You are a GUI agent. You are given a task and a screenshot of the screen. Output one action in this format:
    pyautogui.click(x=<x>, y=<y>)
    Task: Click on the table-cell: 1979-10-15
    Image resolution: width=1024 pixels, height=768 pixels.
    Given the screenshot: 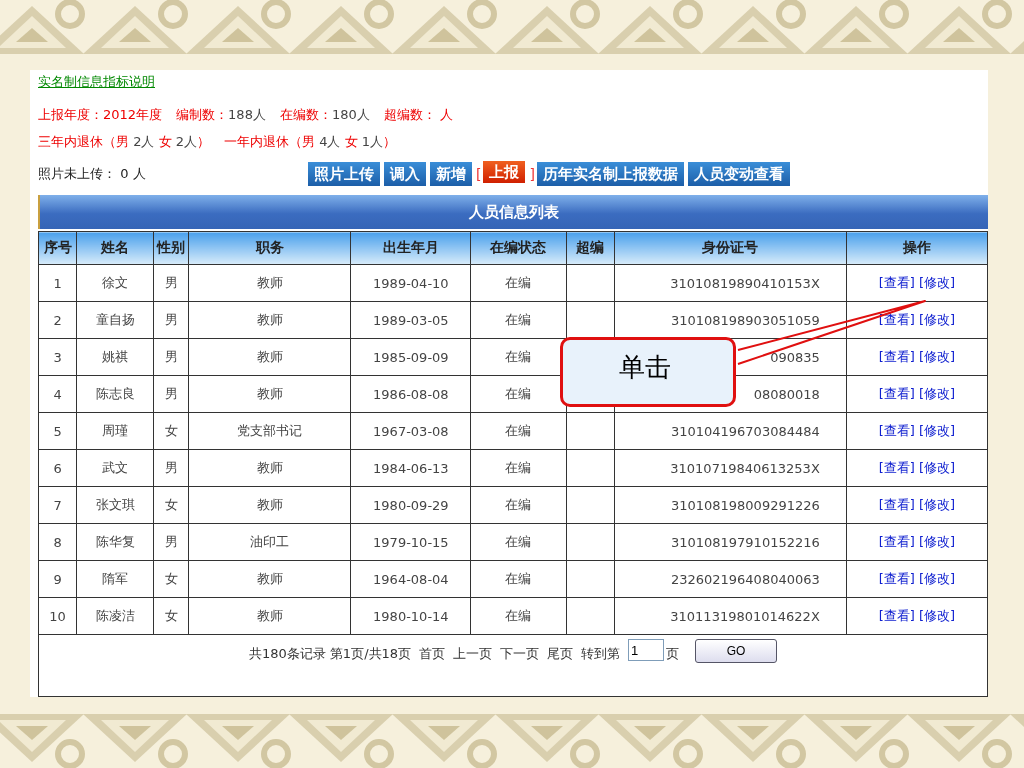 What is the action you would take?
    pyautogui.click(x=410, y=542)
    